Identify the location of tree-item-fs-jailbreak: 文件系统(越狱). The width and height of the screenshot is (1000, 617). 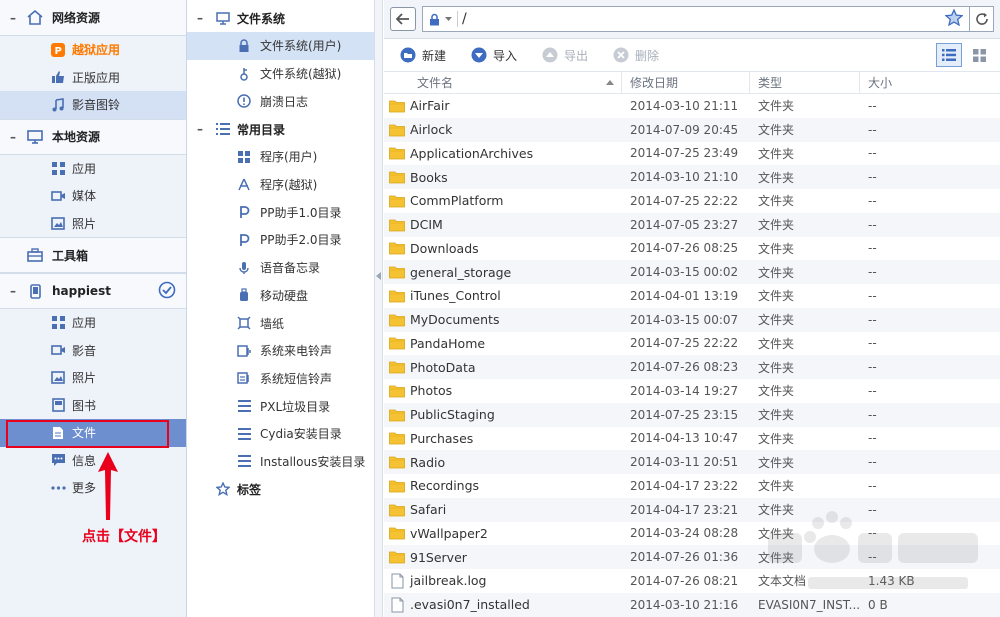
(280, 74).